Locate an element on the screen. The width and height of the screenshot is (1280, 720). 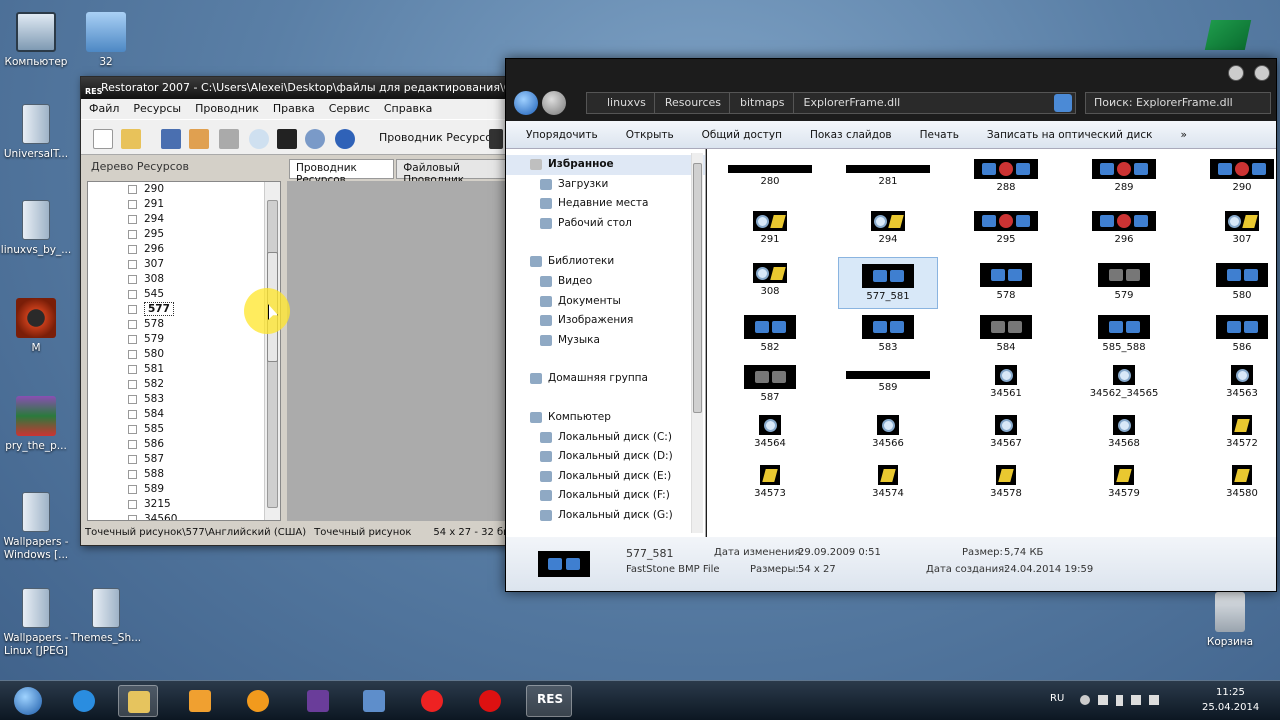
back-button is located at coordinates (526, 103).